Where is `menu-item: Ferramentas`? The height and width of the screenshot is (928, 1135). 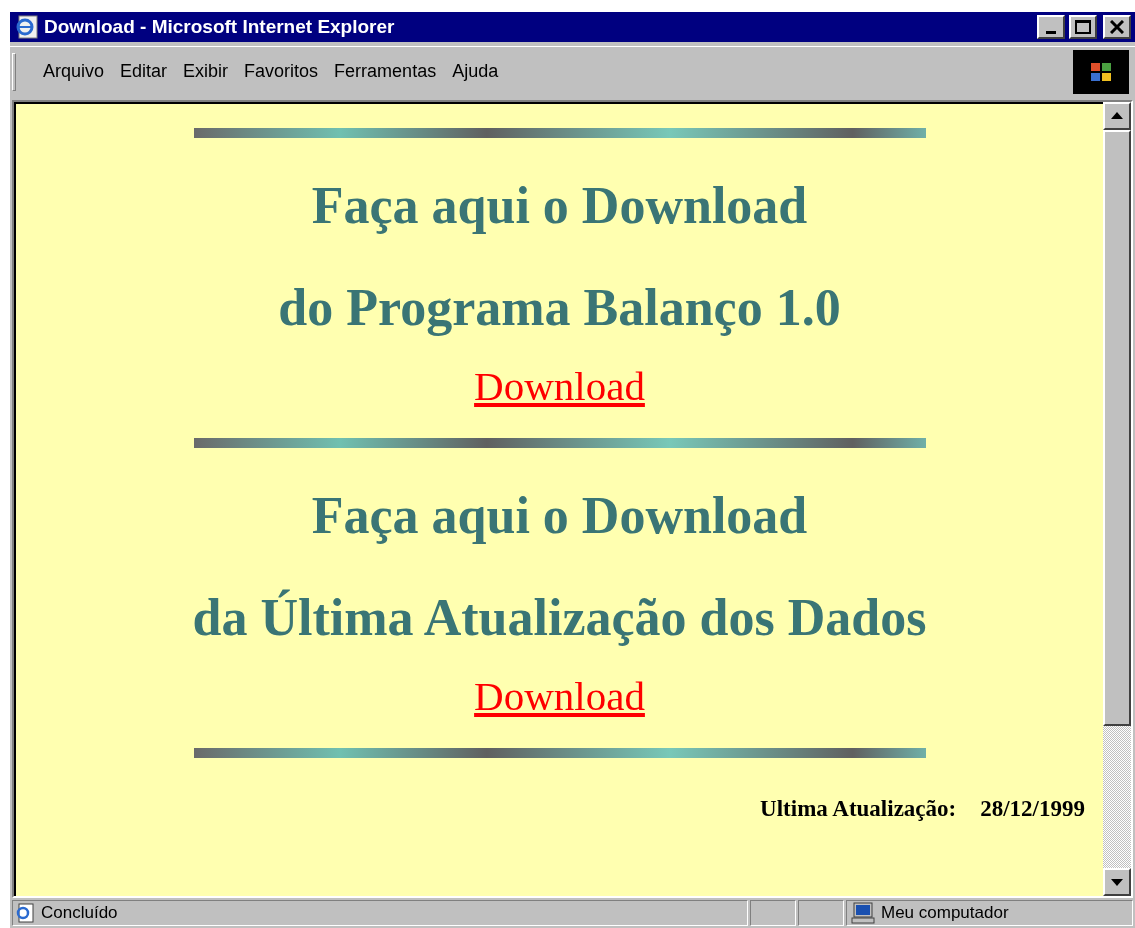 menu-item: Ferramentas is located at coordinates (385, 71).